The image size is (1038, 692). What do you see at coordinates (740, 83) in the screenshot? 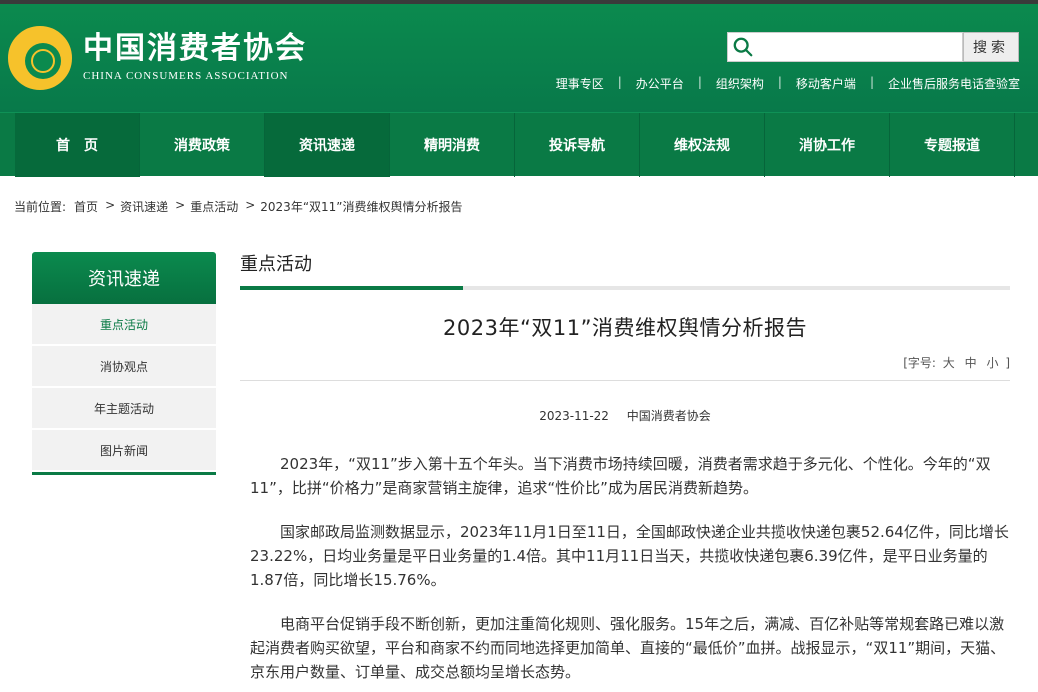
I see `link-organization: 组织架构` at bounding box center [740, 83].